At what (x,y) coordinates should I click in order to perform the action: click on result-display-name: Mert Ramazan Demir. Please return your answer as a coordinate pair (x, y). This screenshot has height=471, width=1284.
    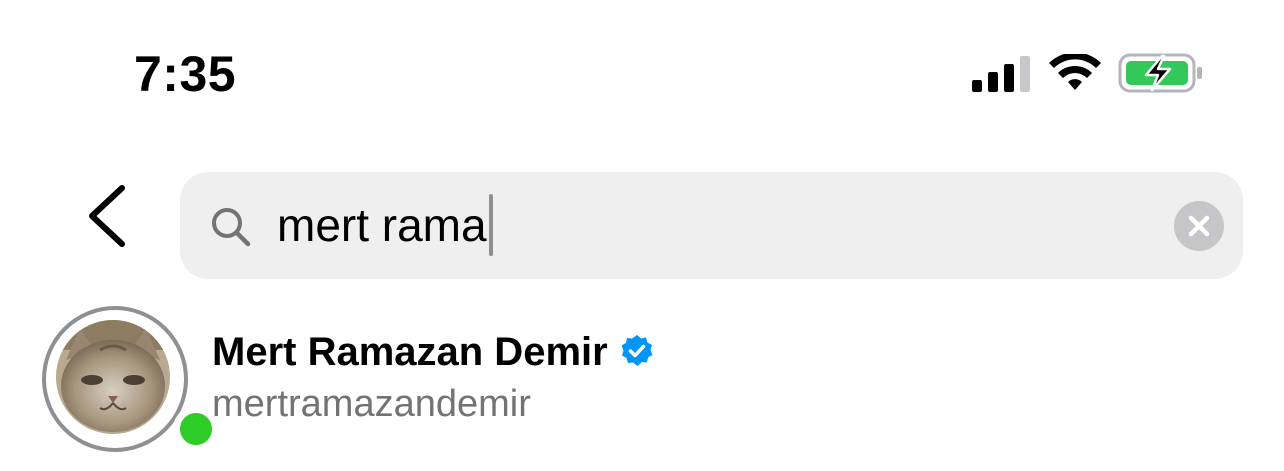
    Looking at the image, I should click on (433, 352).